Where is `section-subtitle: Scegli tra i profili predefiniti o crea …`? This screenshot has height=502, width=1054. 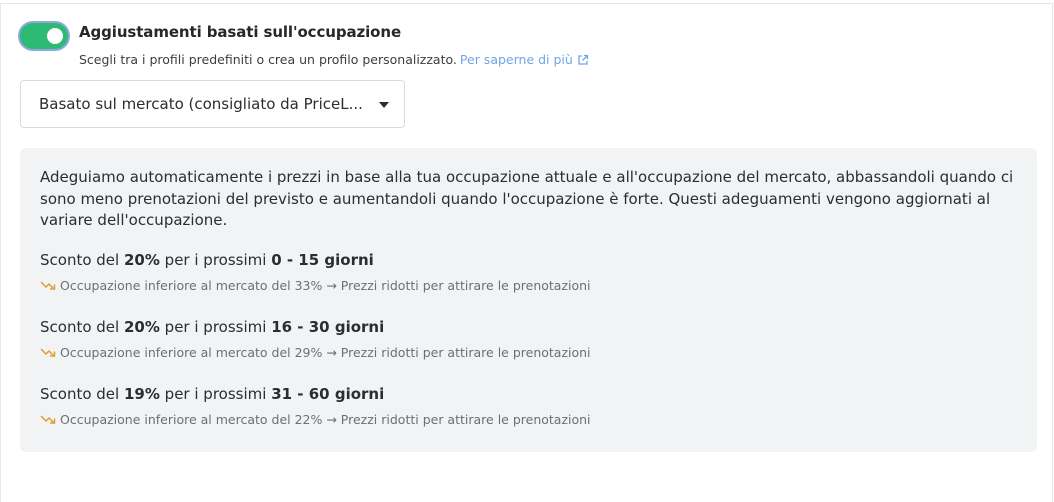 section-subtitle: Scegli tra i profili predefiniti o crea … is located at coordinates (334, 59).